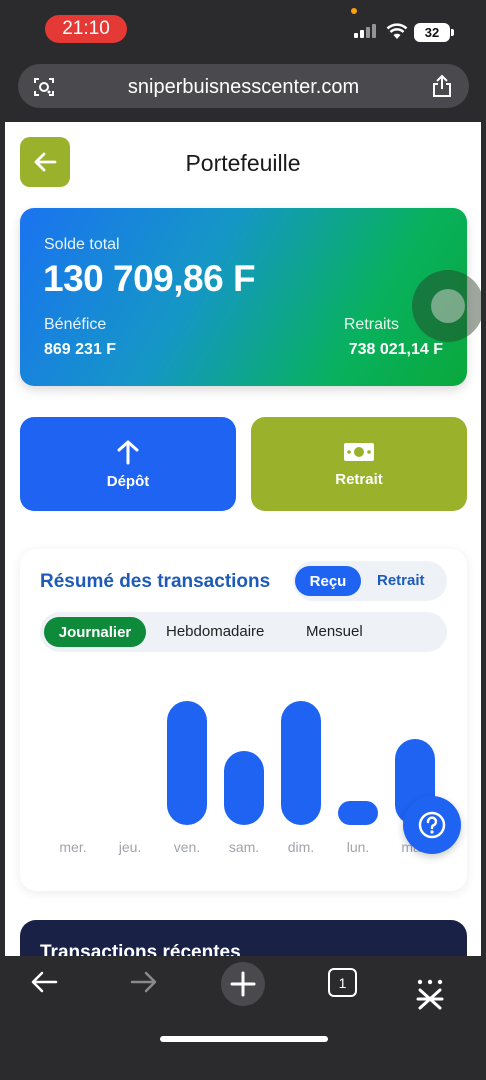 The height and width of the screenshot is (1080, 486). I want to click on type-segmented-control: Reçu Retrait, so click(370, 581).